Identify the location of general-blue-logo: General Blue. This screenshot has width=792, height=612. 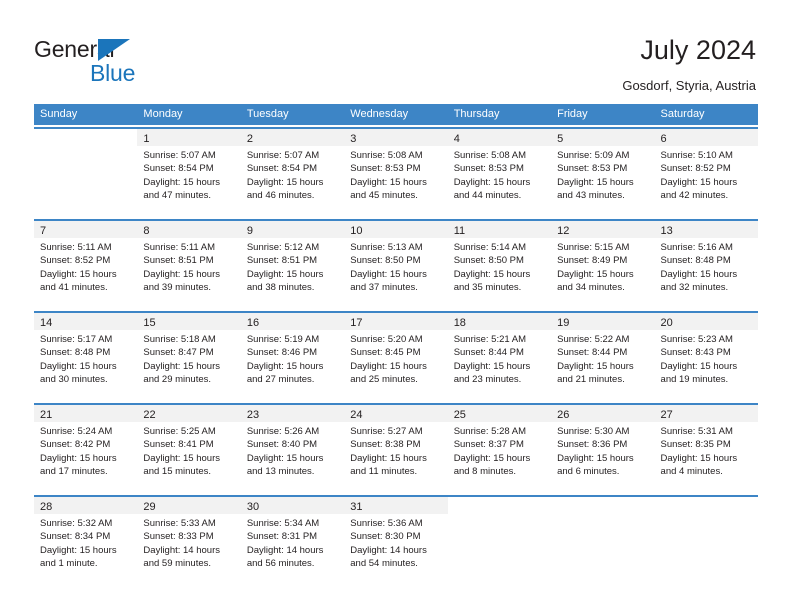
(99, 61).